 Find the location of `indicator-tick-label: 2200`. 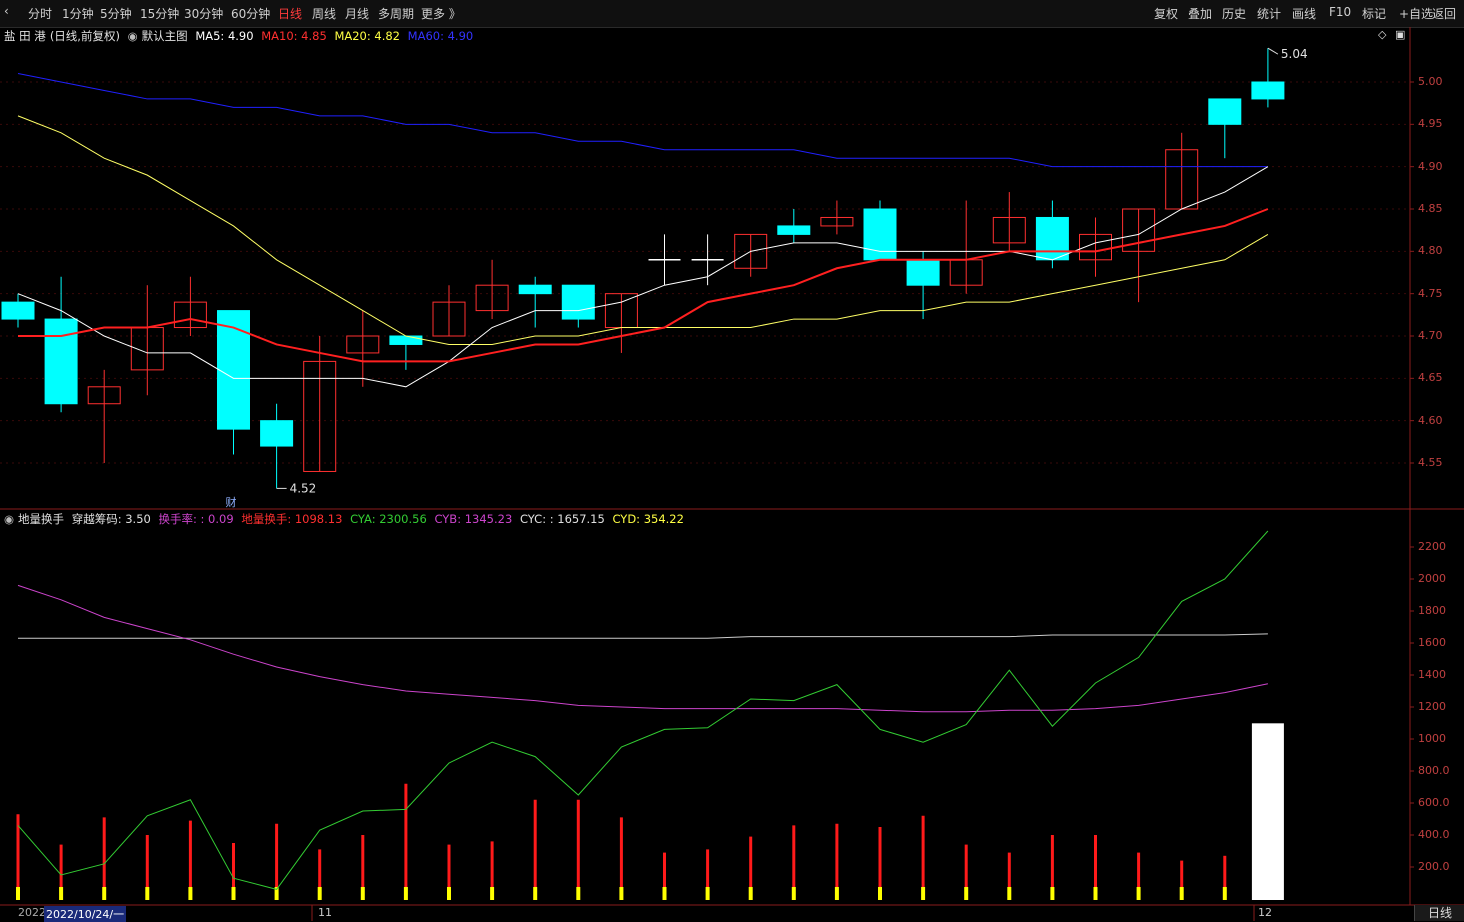

indicator-tick-label: 2200 is located at coordinates (1432, 546).